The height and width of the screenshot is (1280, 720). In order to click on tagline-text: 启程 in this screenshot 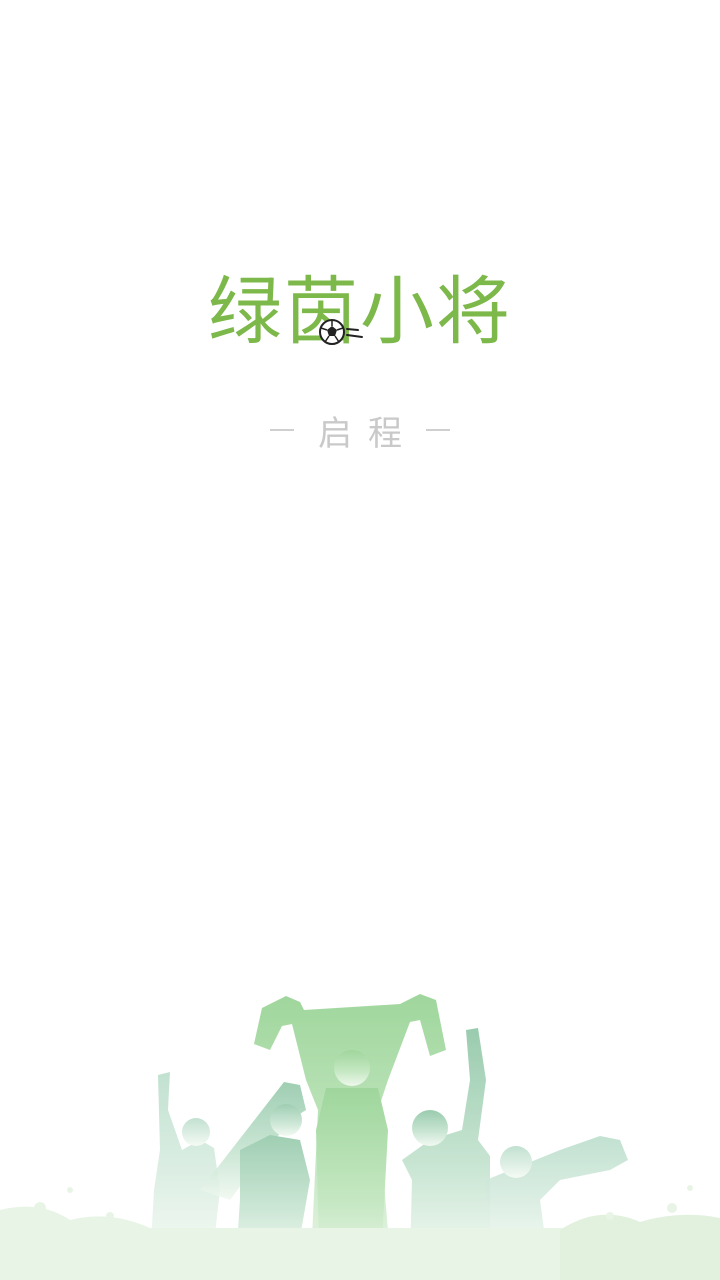, I will do `click(368, 433)`.